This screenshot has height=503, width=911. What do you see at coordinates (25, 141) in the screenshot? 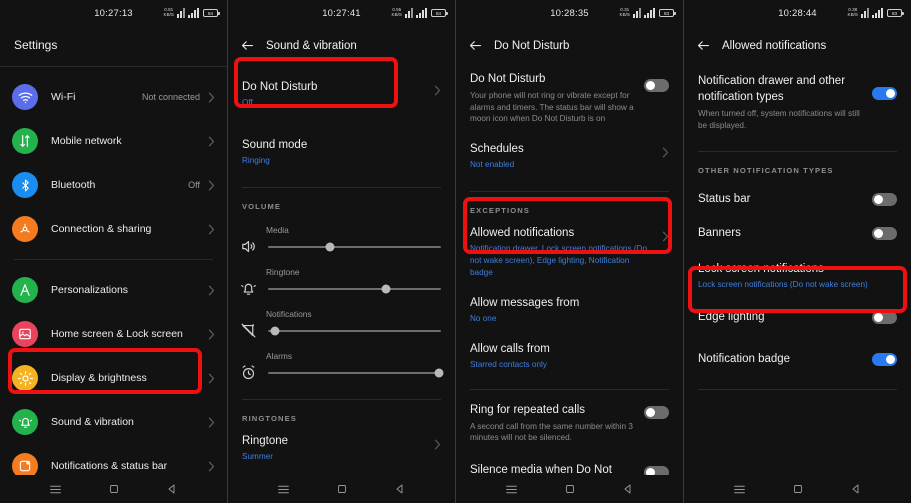
I see `mobile-network-icon` at bounding box center [25, 141].